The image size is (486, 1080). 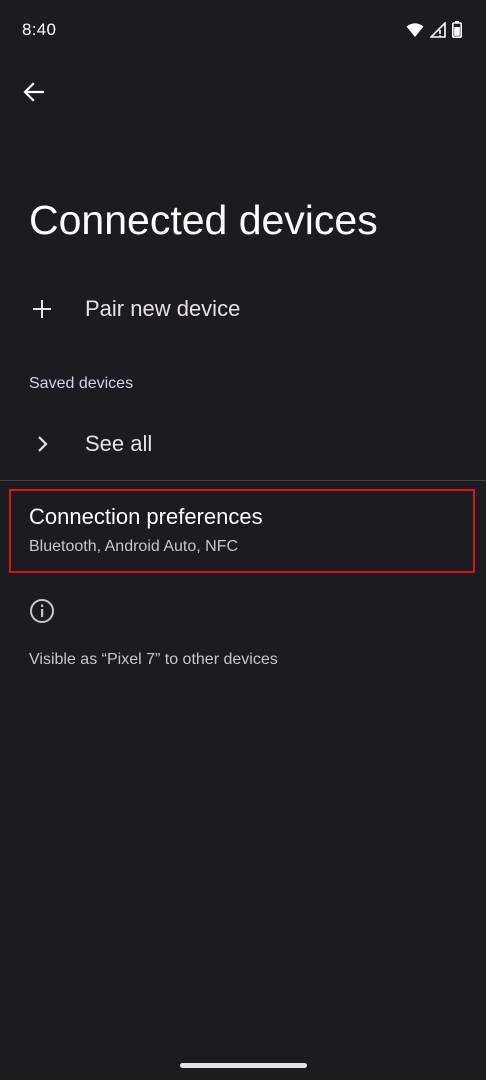 What do you see at coordinates (42, 611) in the screenshot?
I see `info-icon` at bounding box center [42, 611].